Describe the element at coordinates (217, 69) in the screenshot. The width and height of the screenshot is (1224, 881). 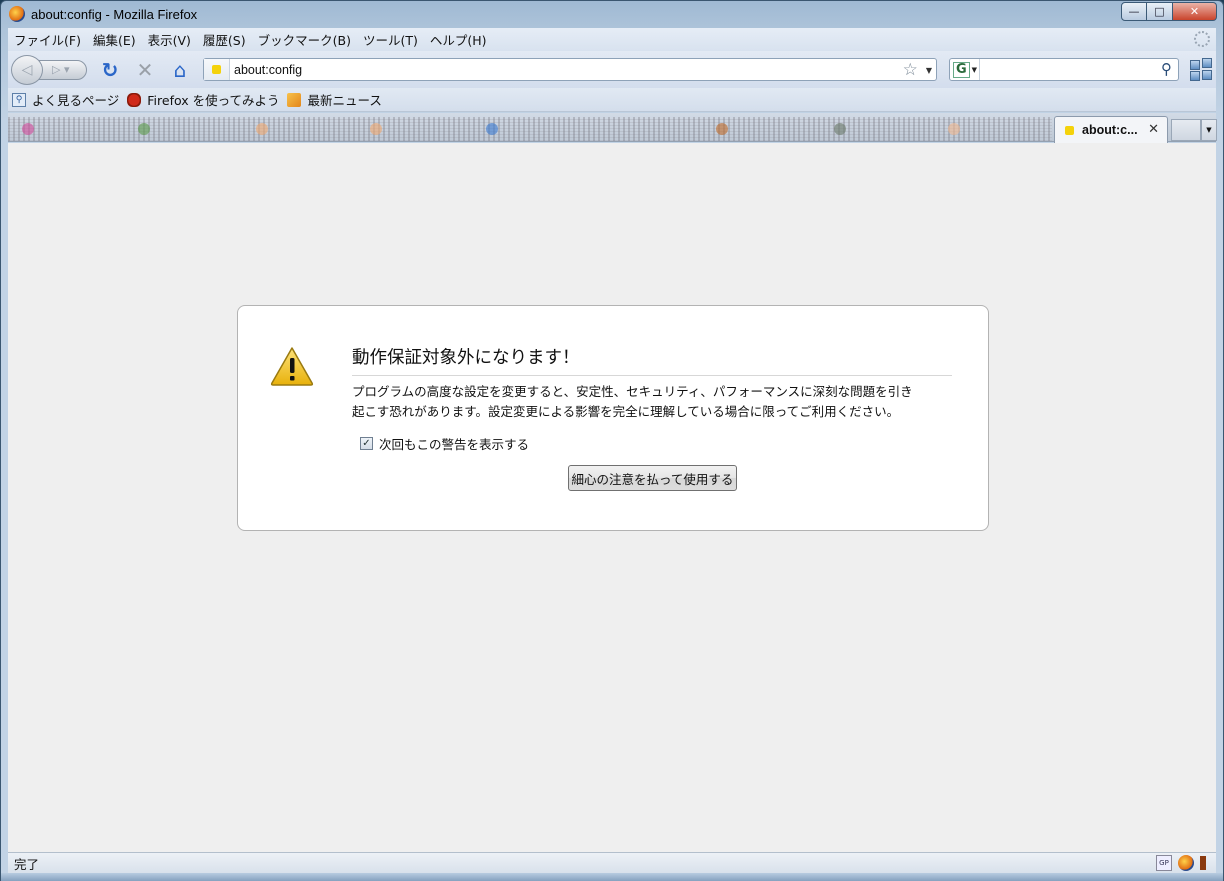
I see `site-identity-icon` at that location.